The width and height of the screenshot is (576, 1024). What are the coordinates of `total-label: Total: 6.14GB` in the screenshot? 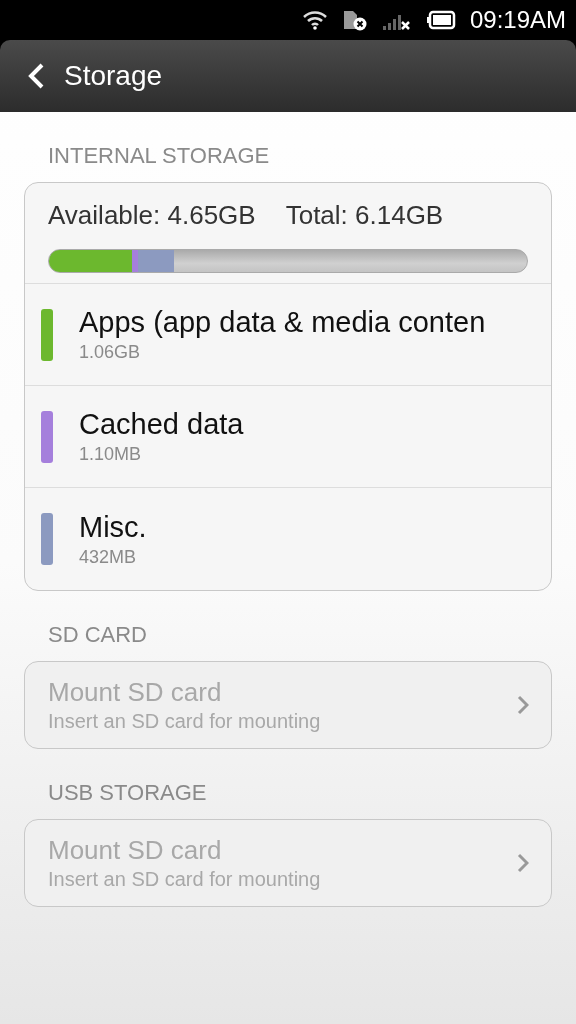 It's located at (364, 215).